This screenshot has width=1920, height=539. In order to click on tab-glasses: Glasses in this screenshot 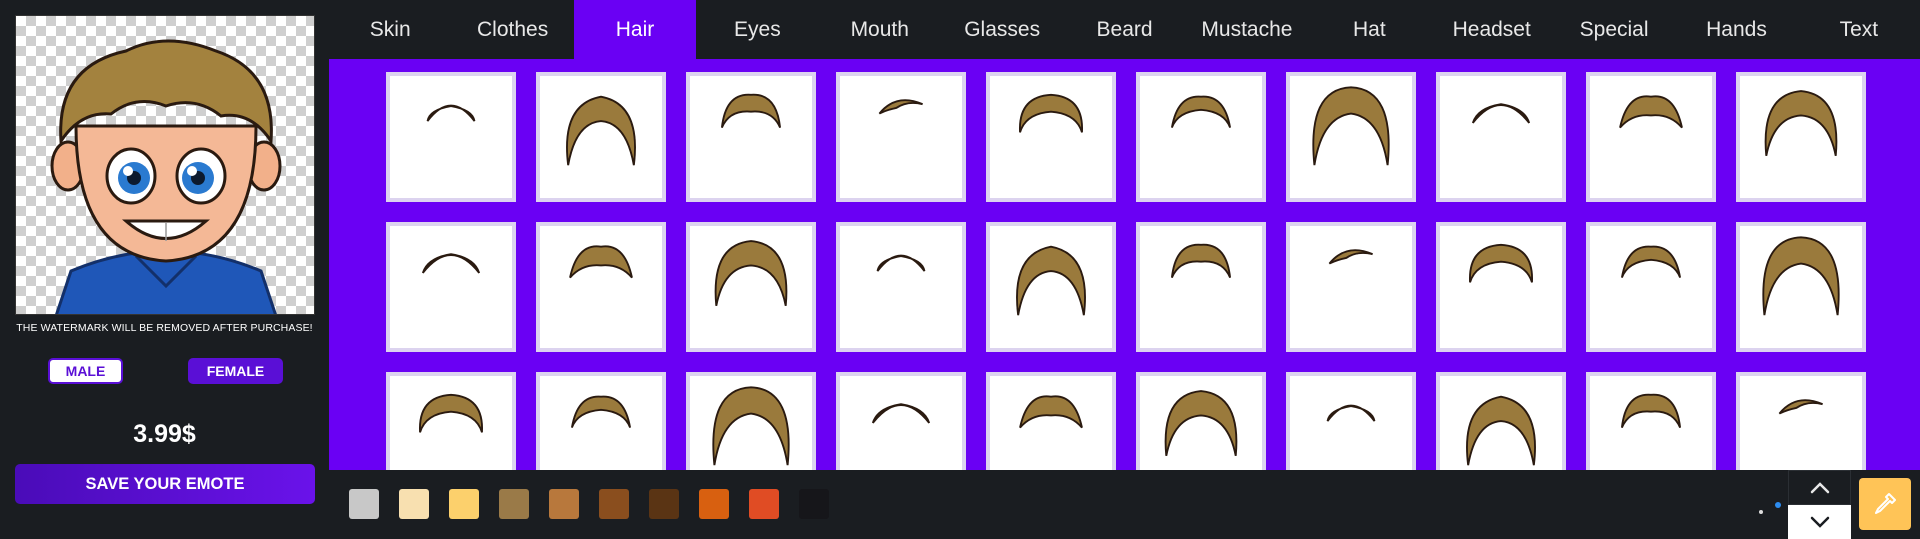, I will do `click(1002, 29)`.